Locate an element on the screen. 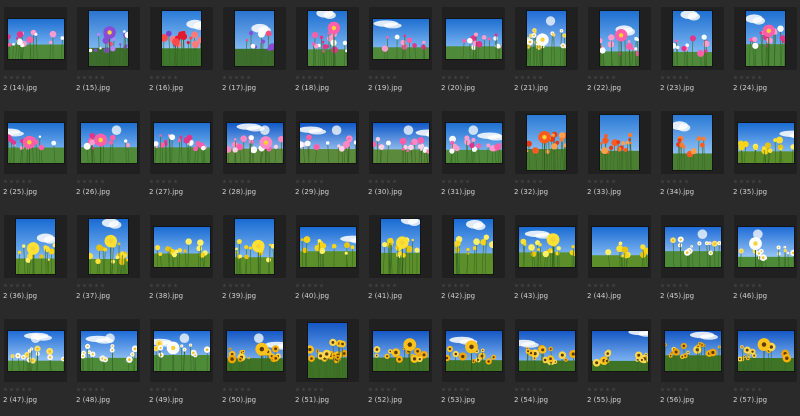 The height and width of the screenshot is (416, 800). thumbnail-item: 2 (52).jpg is located at coordinates (402, 366).